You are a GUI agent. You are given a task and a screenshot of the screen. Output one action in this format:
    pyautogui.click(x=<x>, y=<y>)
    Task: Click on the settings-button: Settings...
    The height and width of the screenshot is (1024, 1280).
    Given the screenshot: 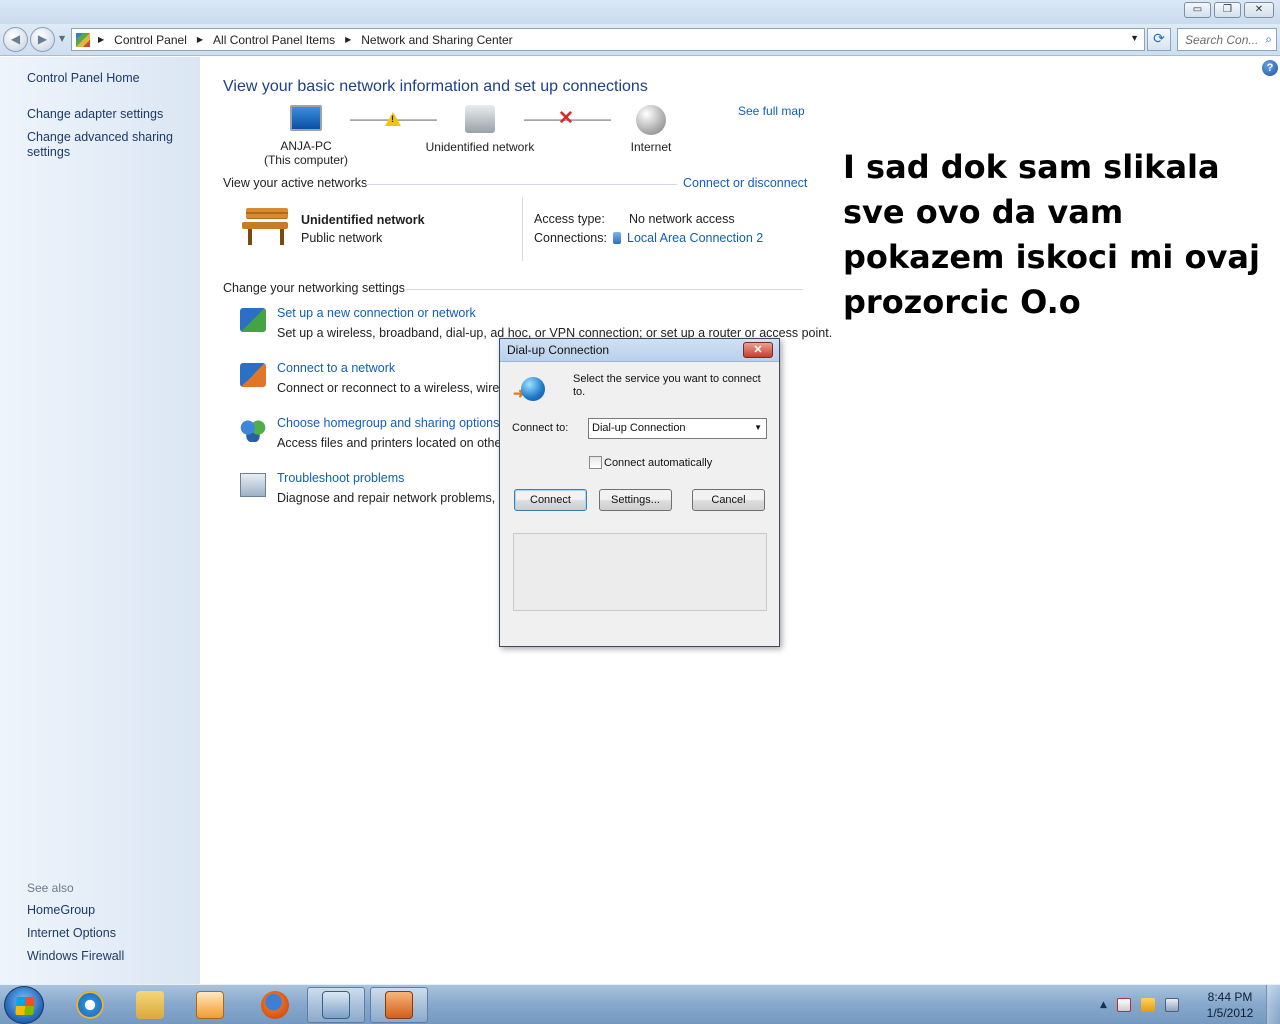 What is the action you would take?
    pyautogui.click(x=635, y=500)
    